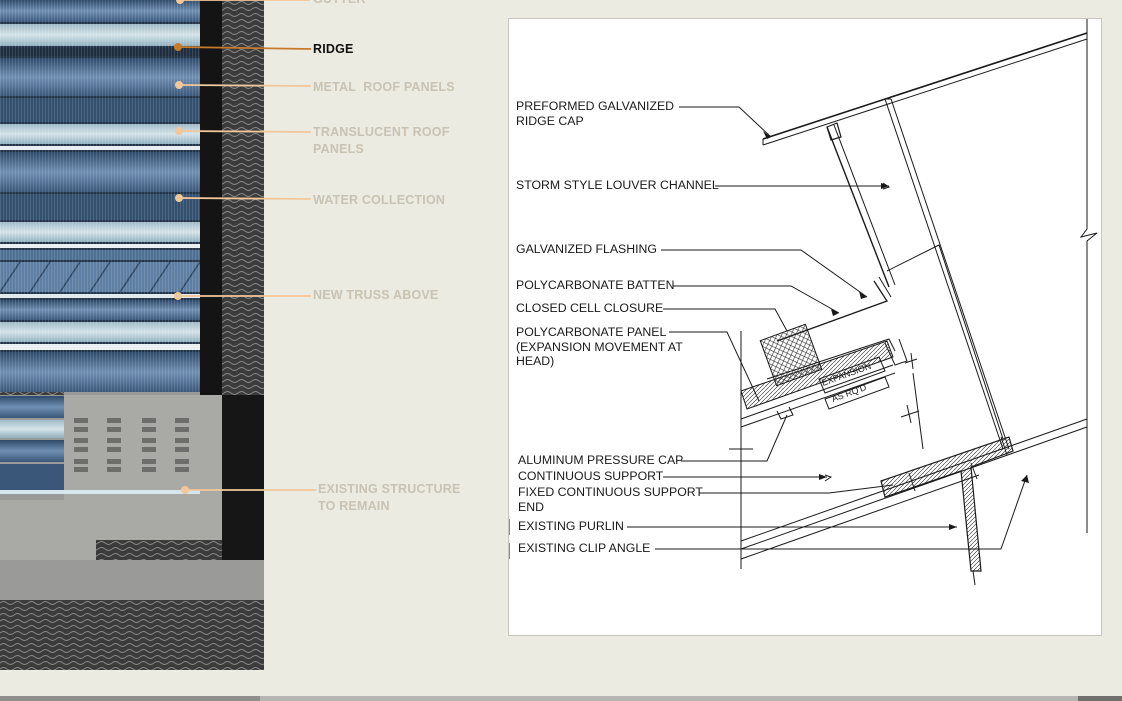  I want to click on leader-dot-water, so click(179, 198).